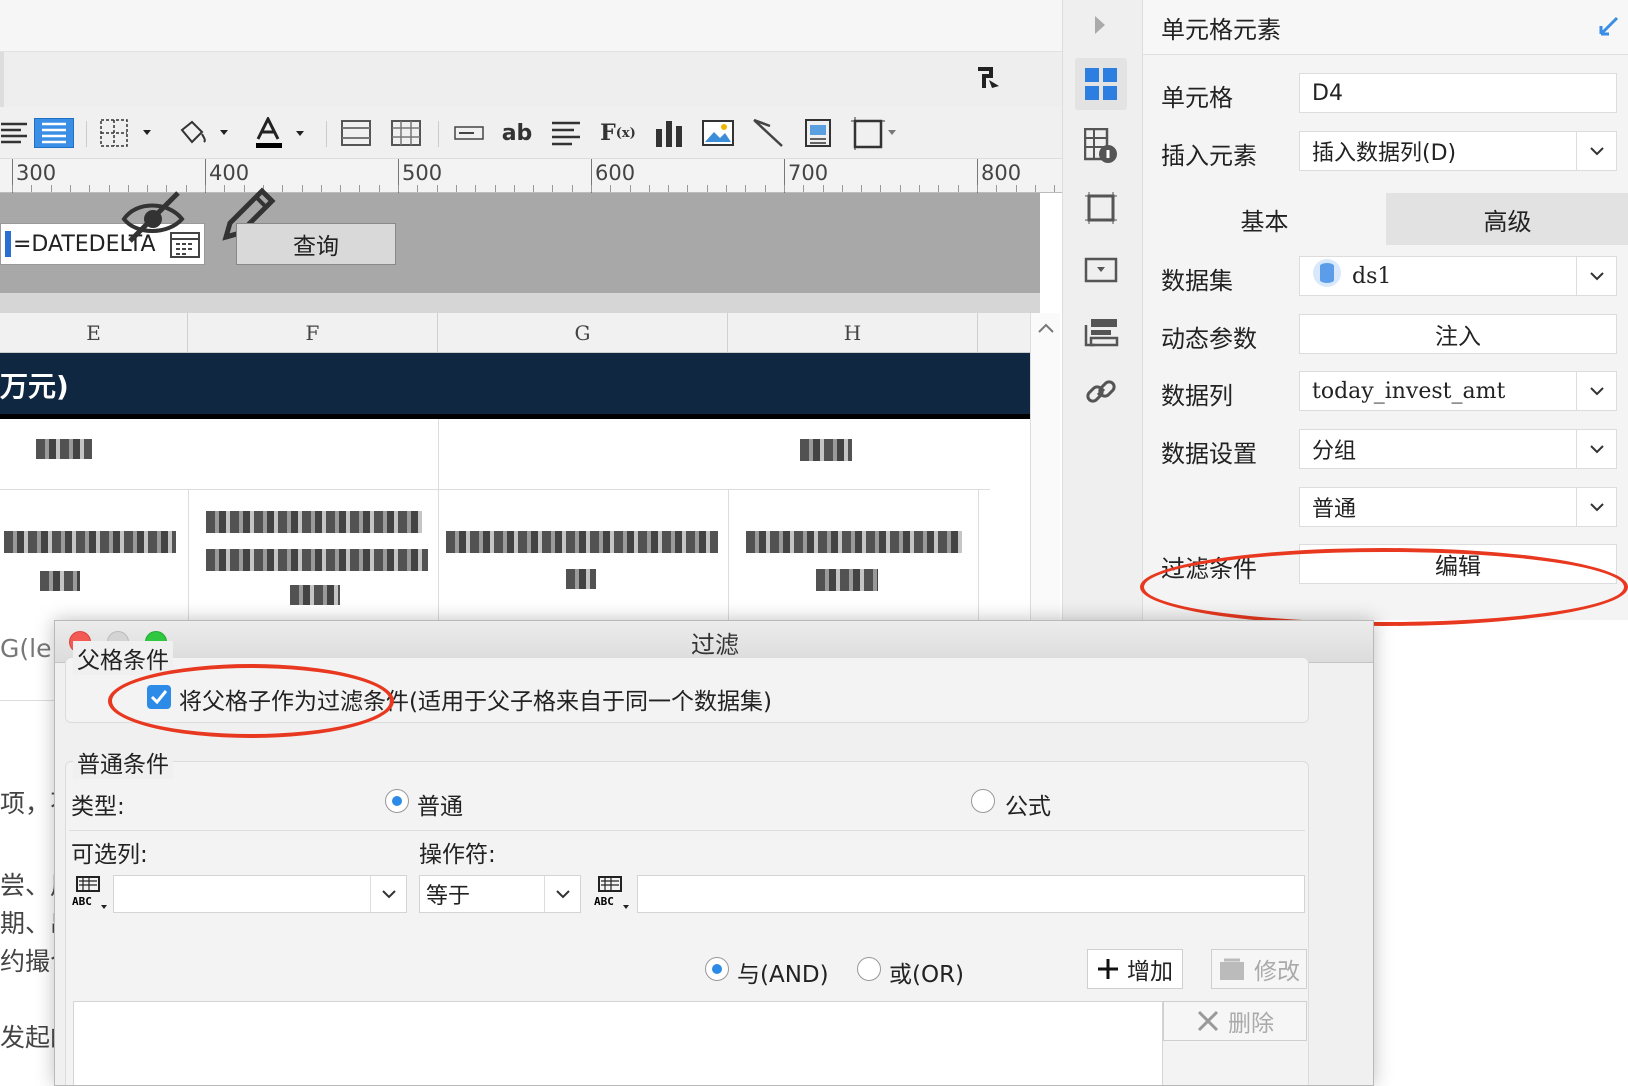  What do you see at coordinates (1101, 208) in the screenshot?
I see `border-icon` at bounding box center [1101, 208].